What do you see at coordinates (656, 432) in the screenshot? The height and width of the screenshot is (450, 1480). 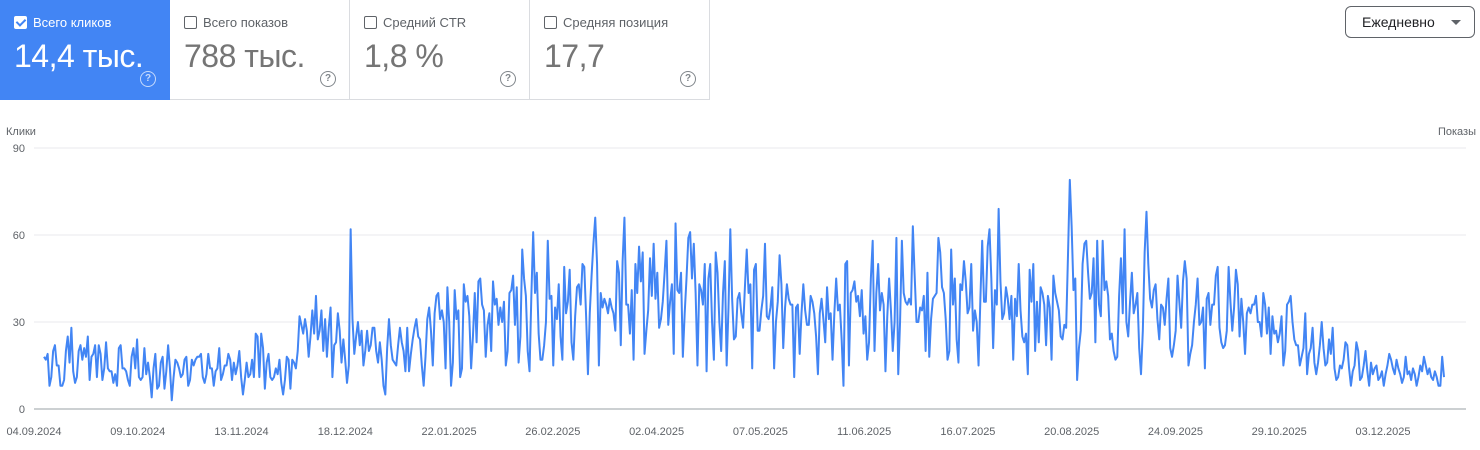 I see `x-tick-label: 02.04.2025` at bounding box center [656, 432].